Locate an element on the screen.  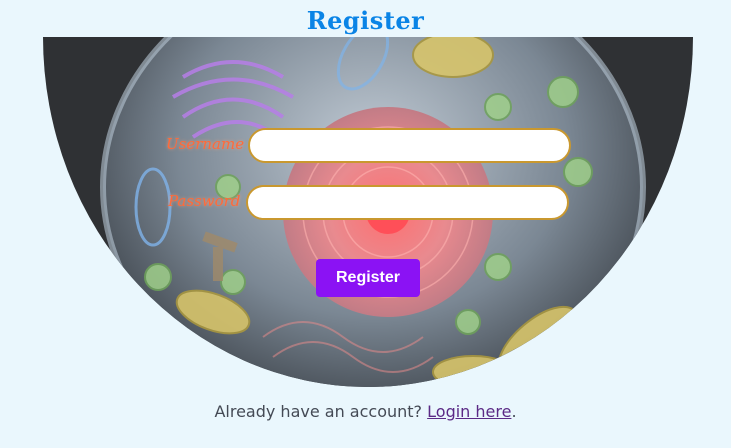
login-prompt-text: Already have an account? is located at coordinates (318, 411).